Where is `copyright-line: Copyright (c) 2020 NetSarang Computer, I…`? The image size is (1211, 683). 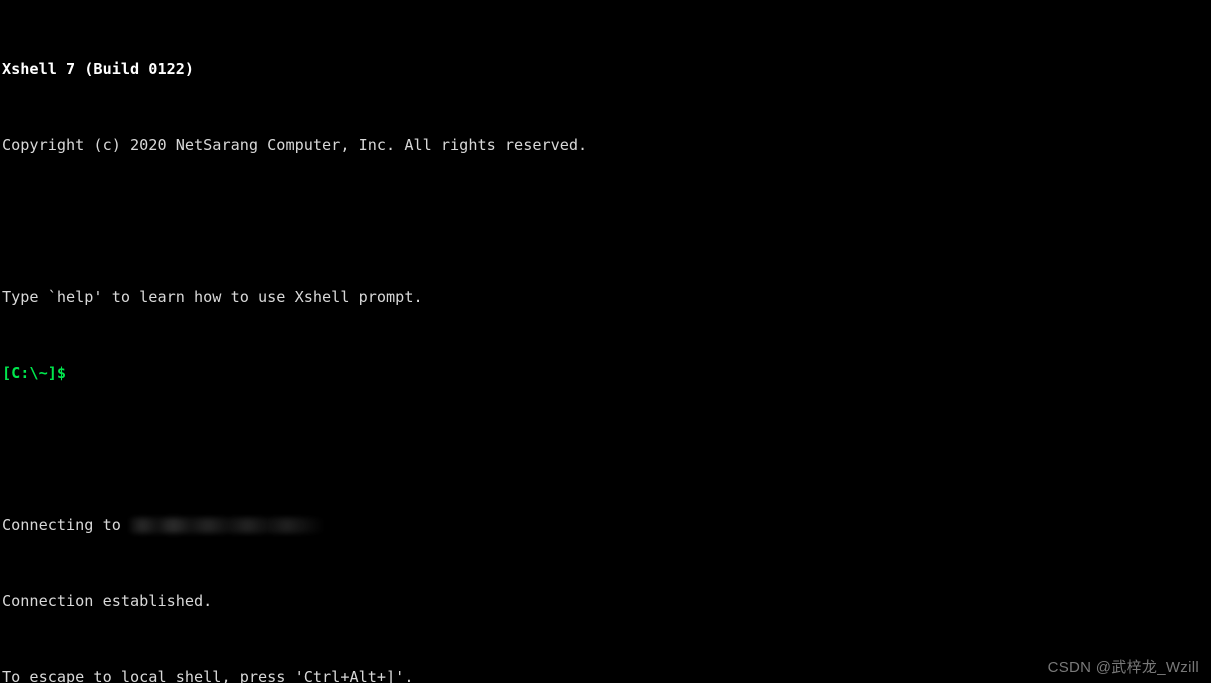 copyright-line: Copyright (c) 2020 NetSarang Computer, I… is located at coordinates (606, 145).